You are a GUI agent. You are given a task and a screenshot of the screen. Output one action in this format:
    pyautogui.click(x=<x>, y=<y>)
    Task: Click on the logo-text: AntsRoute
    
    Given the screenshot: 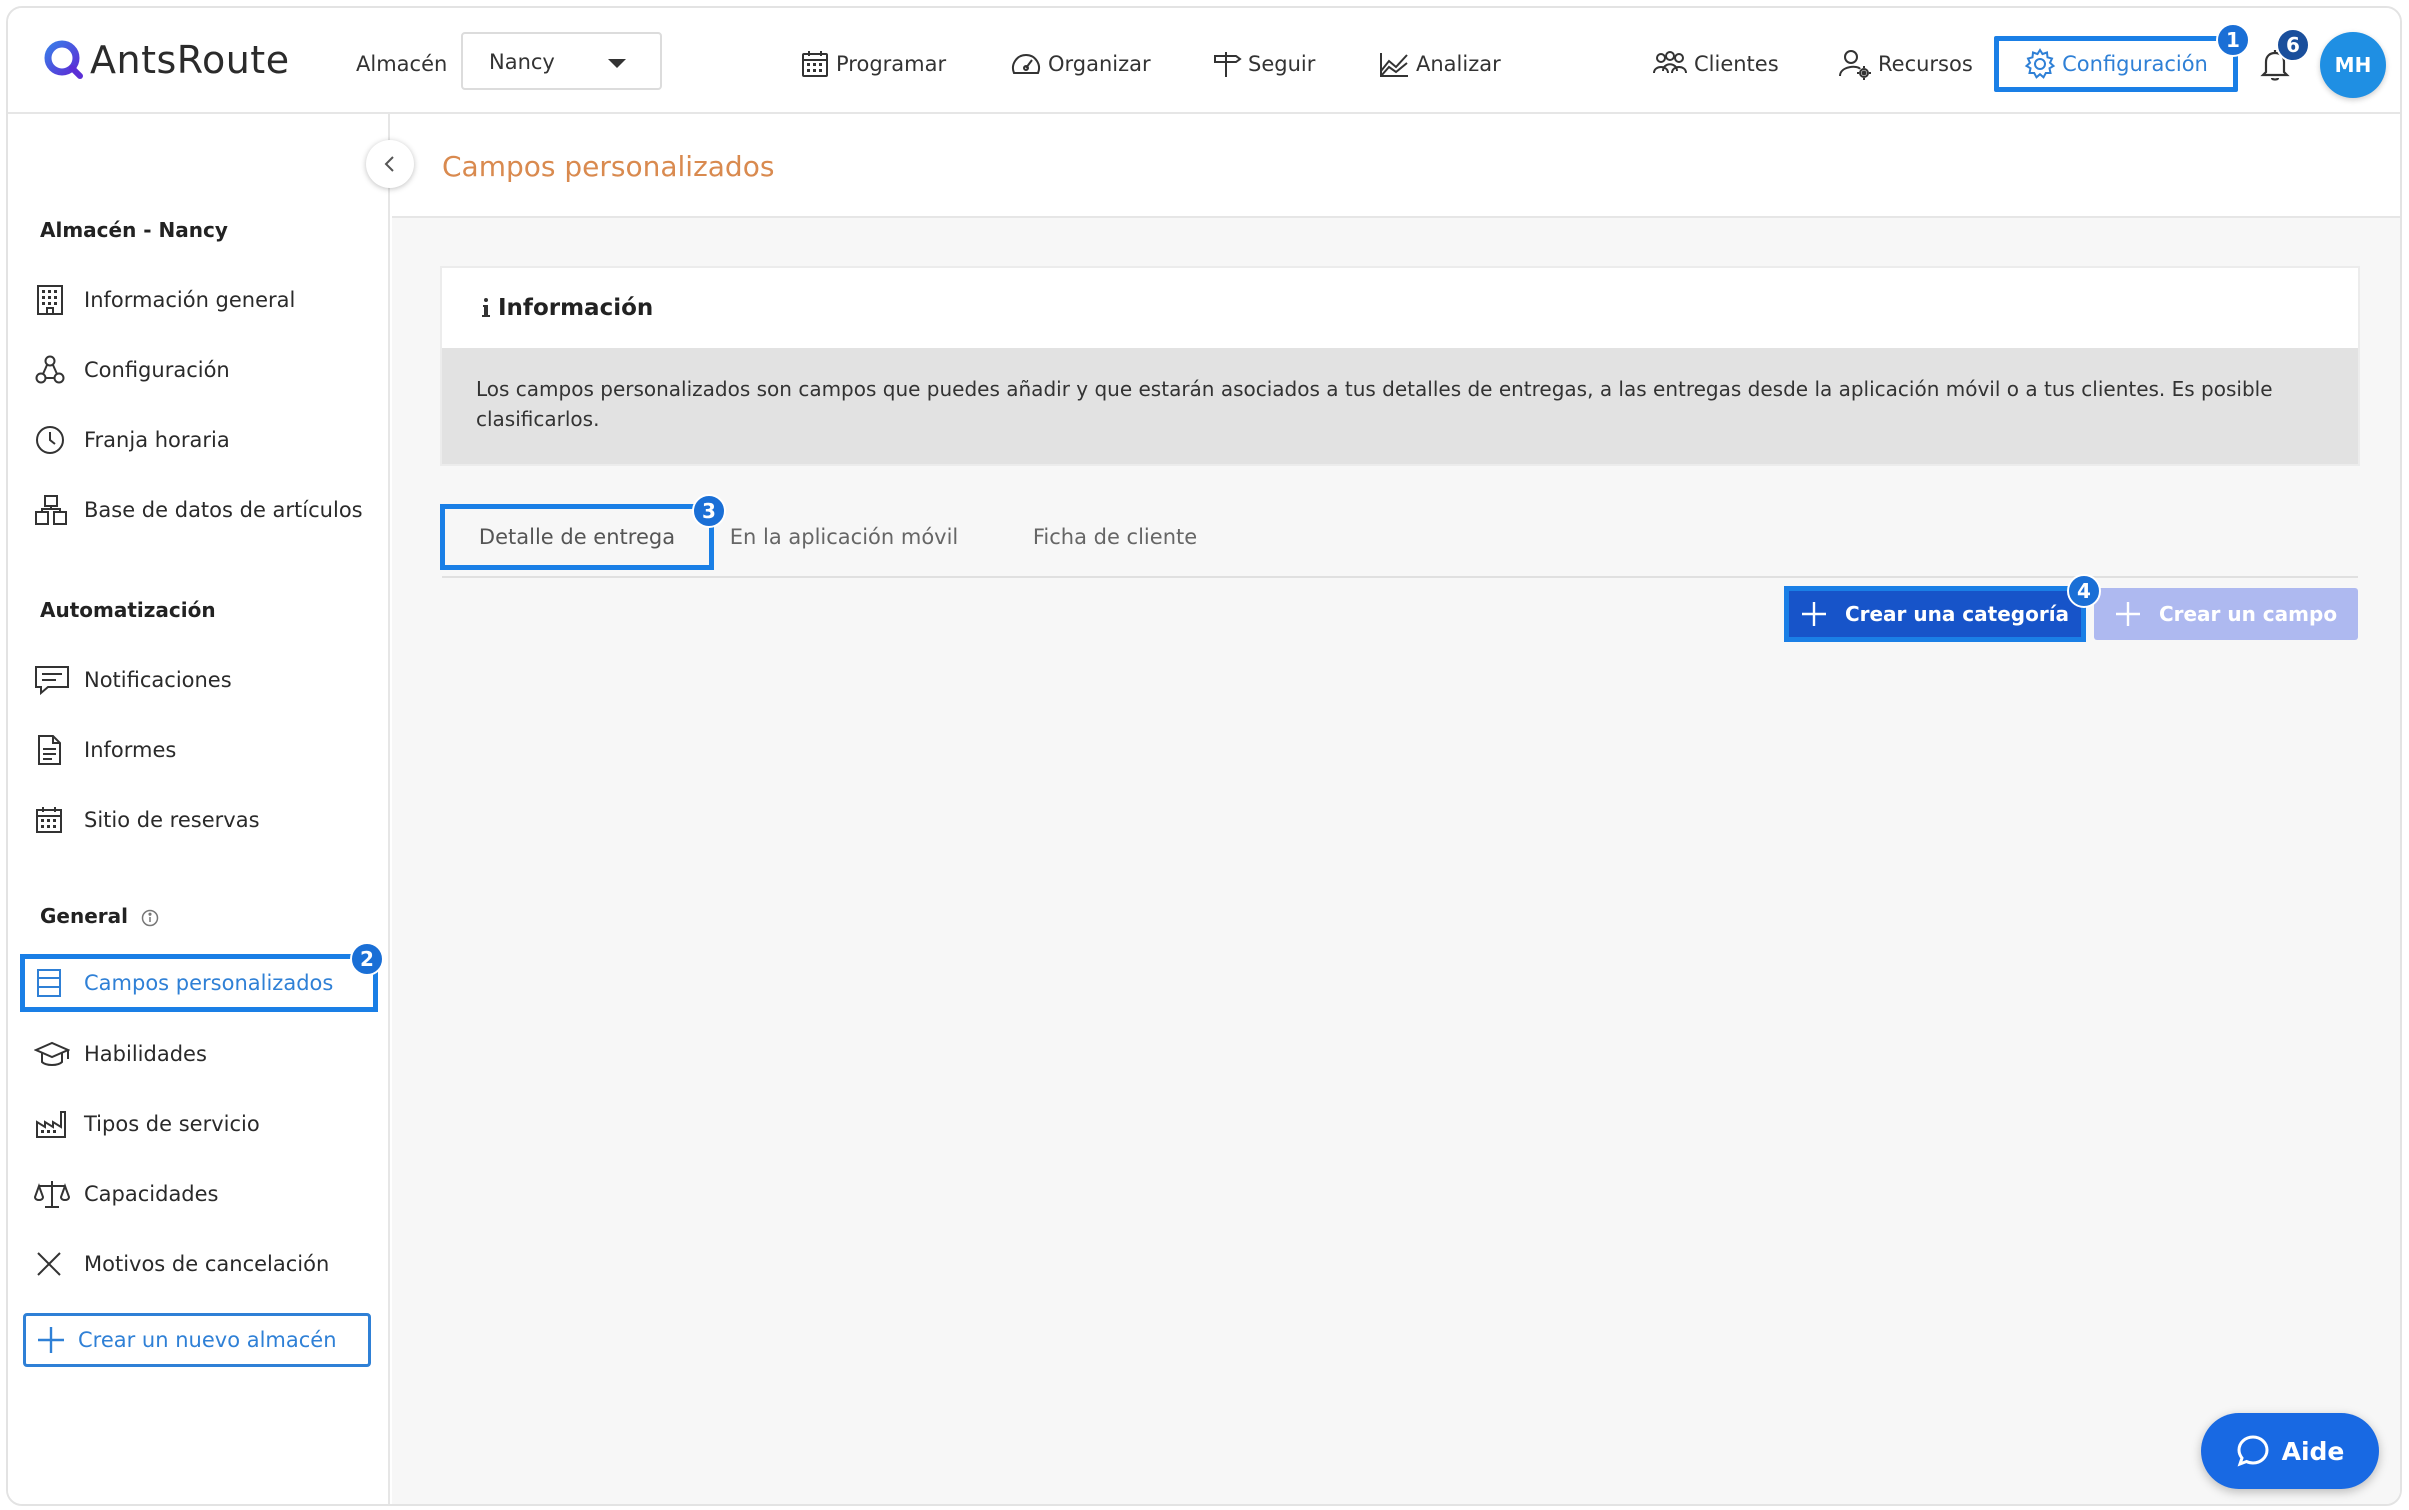 What is the action you would take?
    pyautogui.click(x=190, y=60)
    